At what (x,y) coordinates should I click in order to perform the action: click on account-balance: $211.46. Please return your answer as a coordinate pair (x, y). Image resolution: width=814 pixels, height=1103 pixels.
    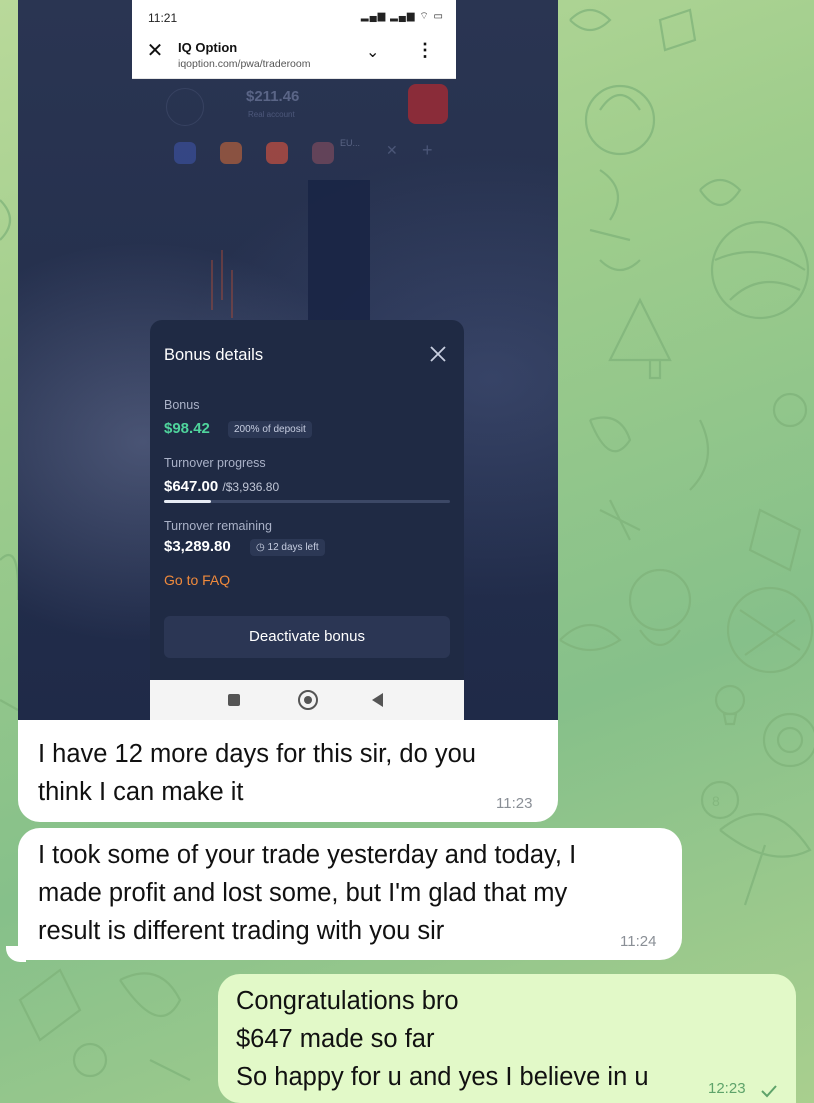
    Looking at the image, I should click on (273, 96).